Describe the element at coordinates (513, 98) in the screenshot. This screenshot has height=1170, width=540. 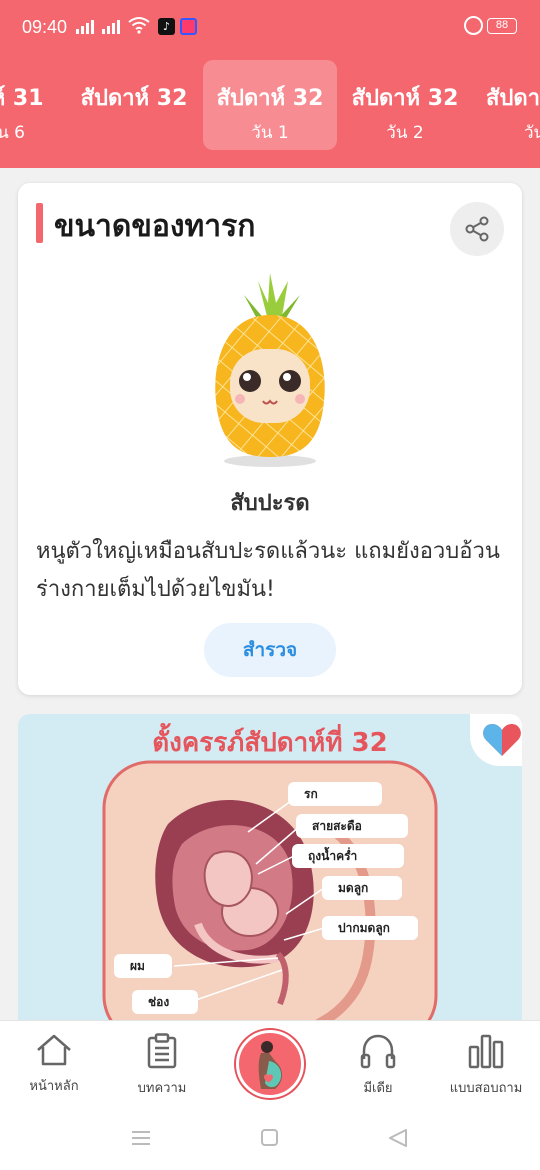
I see `week-tab-title: สัปดา` at that location.